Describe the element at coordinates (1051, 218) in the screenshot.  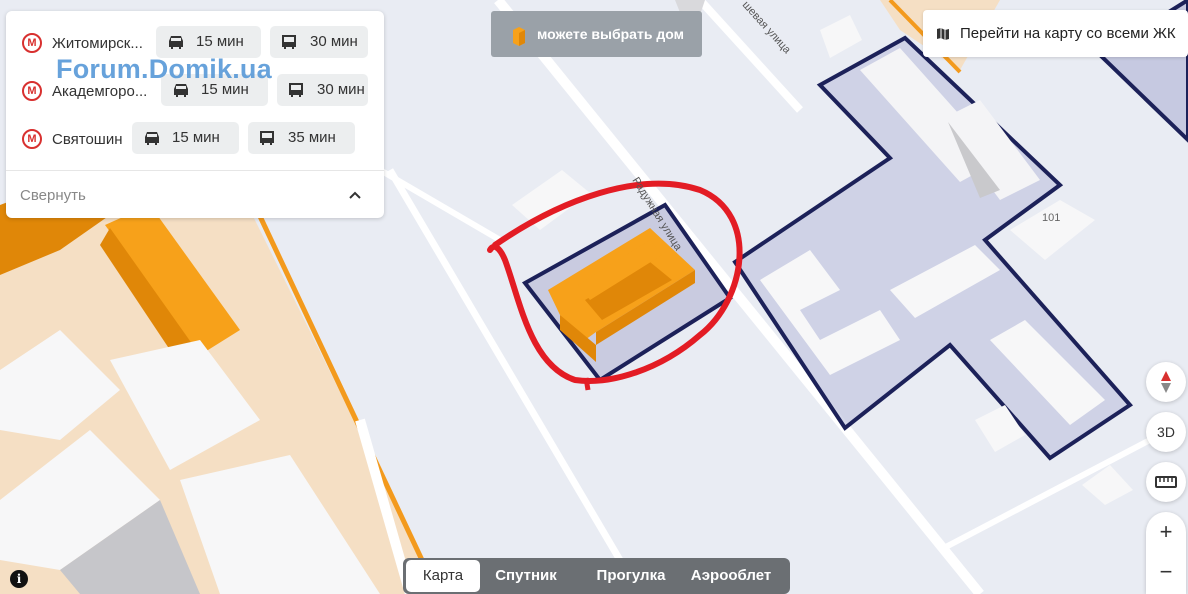
I see `house-number: 101` at that location.